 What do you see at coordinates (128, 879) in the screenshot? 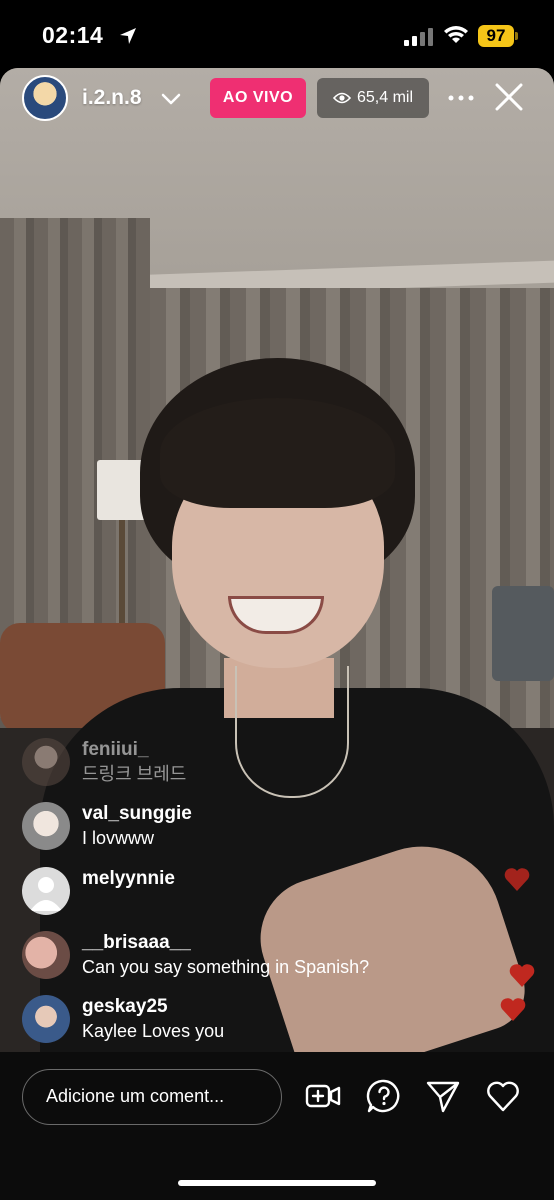
I see `comment-username: melyynnie` at bounding box center [128, 879].